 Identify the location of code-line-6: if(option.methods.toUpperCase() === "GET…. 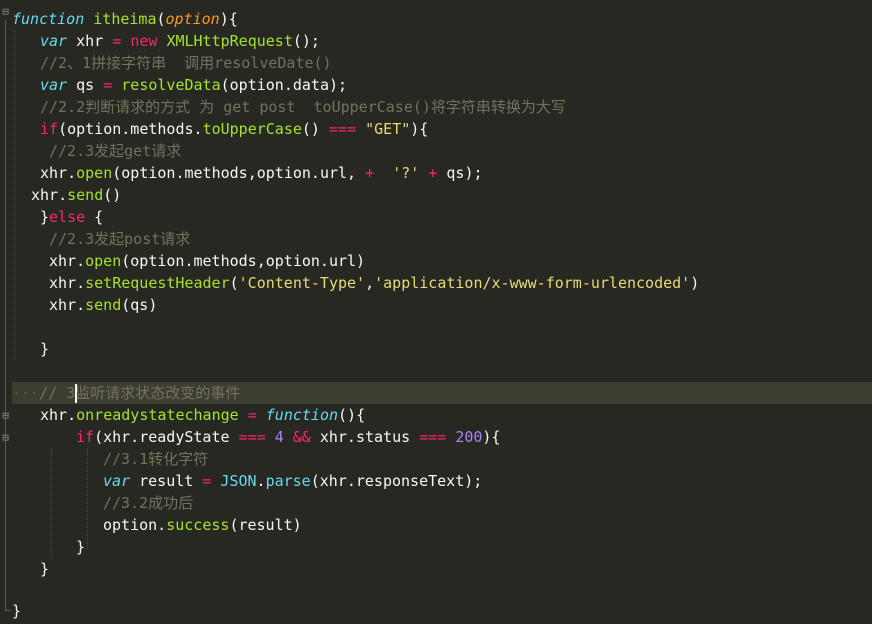
(234, 129).